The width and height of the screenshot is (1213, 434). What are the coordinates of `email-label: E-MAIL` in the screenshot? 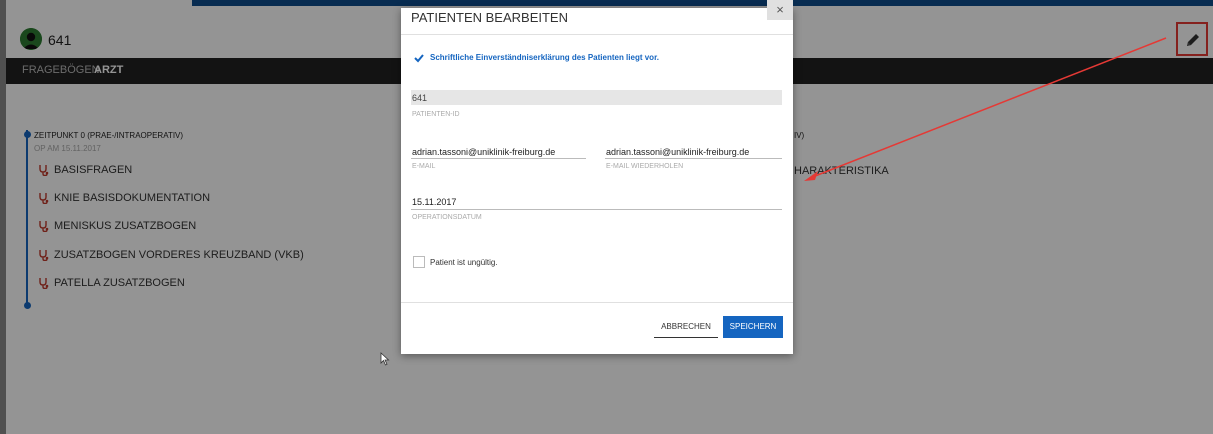 It's located at (424, 166).